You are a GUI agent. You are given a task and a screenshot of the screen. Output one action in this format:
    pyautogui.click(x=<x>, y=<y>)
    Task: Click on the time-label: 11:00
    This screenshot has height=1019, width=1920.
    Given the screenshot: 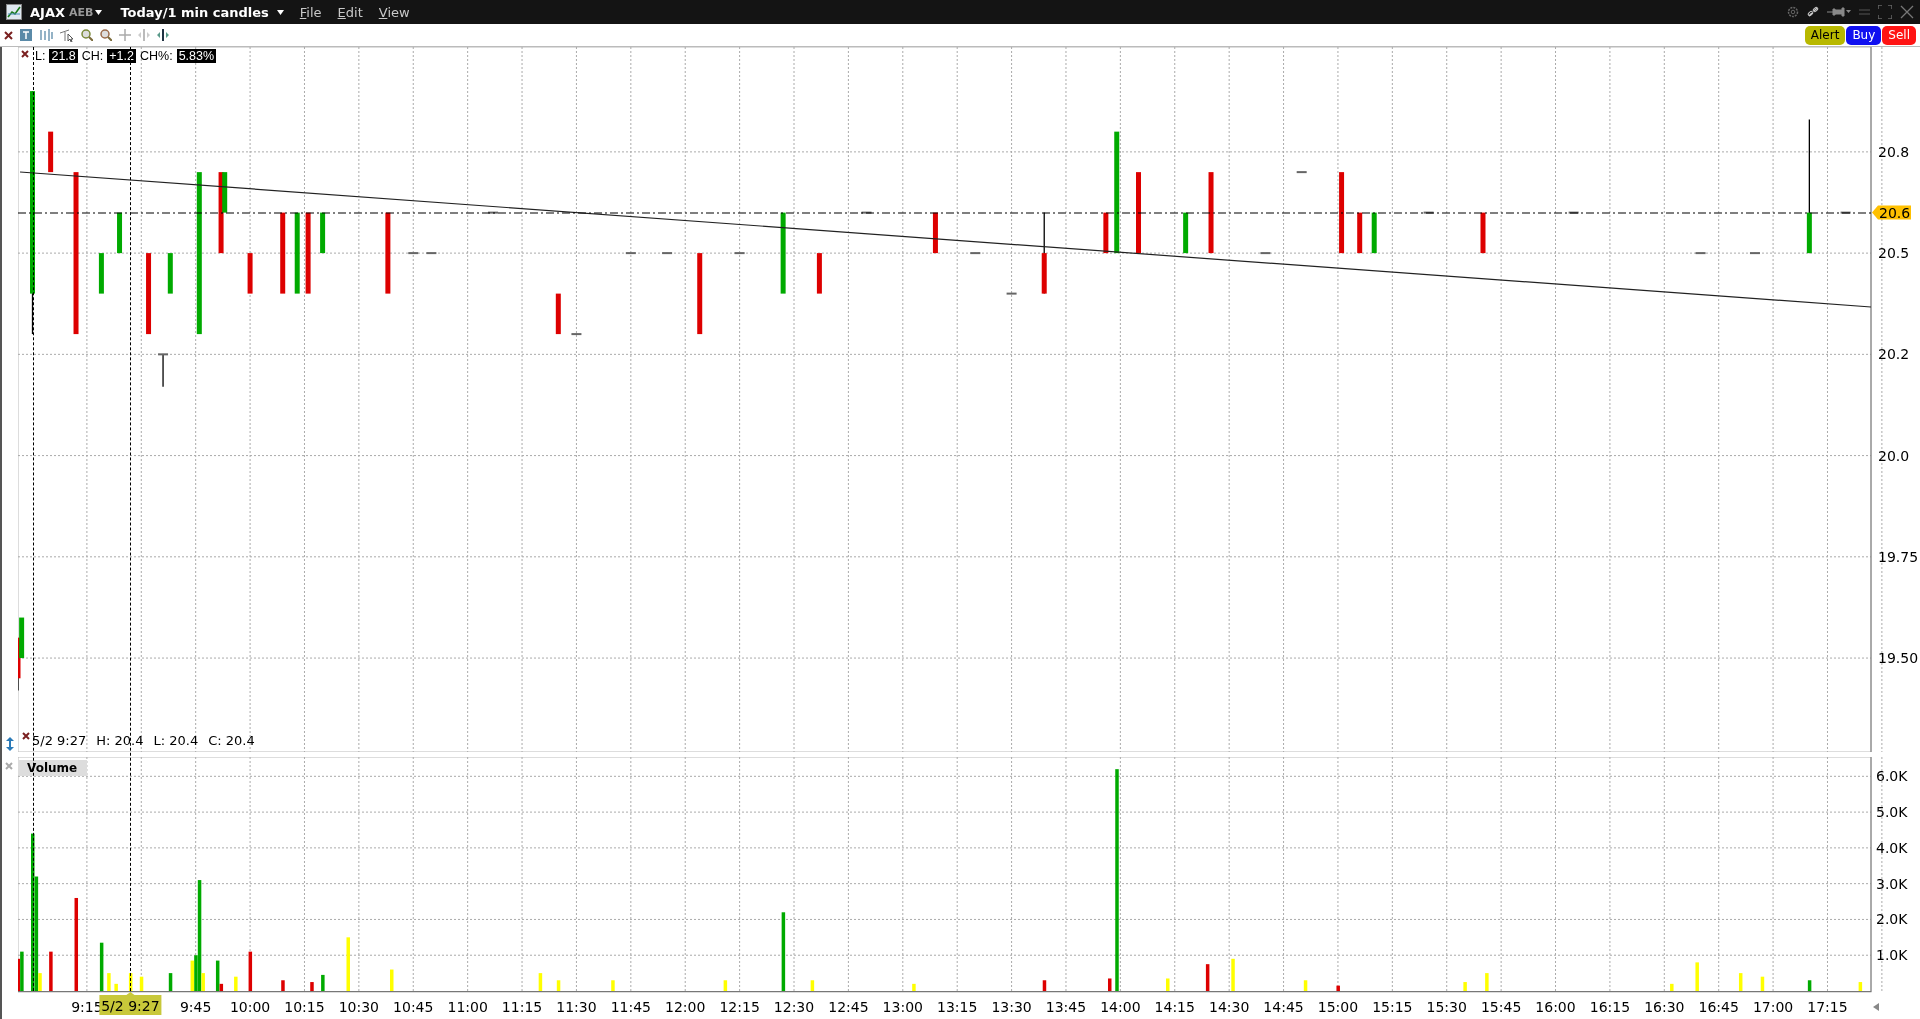 What is the action you would take?
    pyautogui.click(x=467, y=1007)
    